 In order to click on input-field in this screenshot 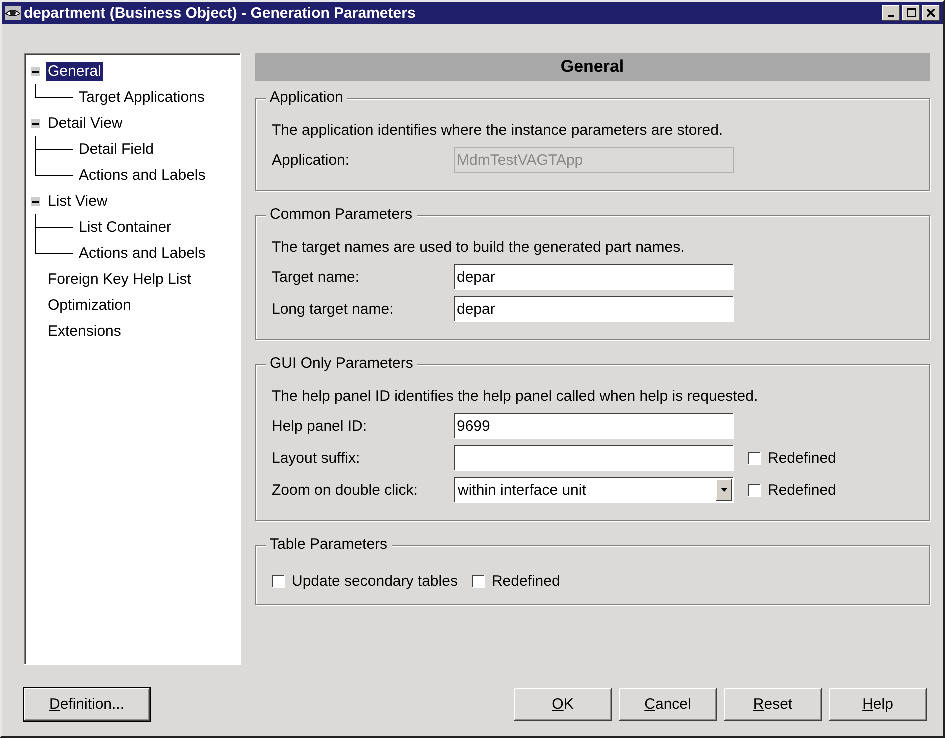, I will do `click(594, 458)`.